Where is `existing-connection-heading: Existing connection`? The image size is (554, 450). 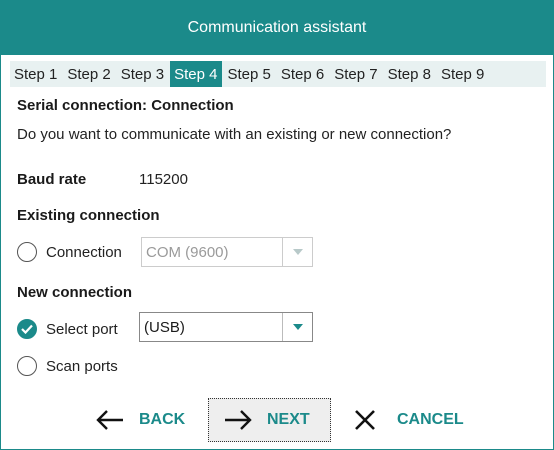 existing-connection-heading: Existing connection is located at coordinates (88, 215).